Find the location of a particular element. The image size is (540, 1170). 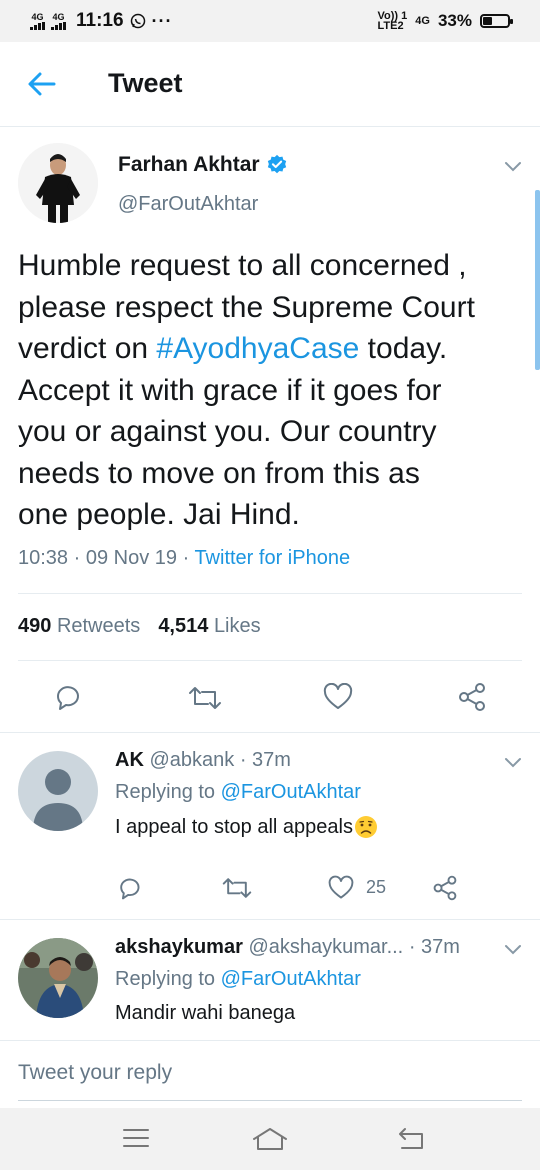

tweet-line: please respect the Supreme Court is located at coordinates (246, 307).